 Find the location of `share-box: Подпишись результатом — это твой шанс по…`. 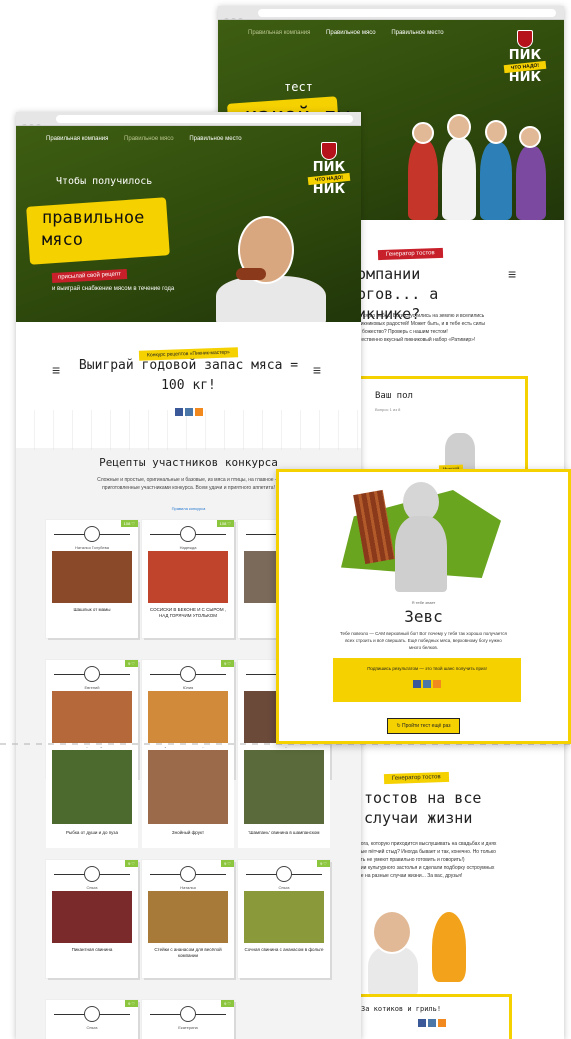

share-box: Подпишись результатом — это твой шанс по… is located at coordinates (427, 680).